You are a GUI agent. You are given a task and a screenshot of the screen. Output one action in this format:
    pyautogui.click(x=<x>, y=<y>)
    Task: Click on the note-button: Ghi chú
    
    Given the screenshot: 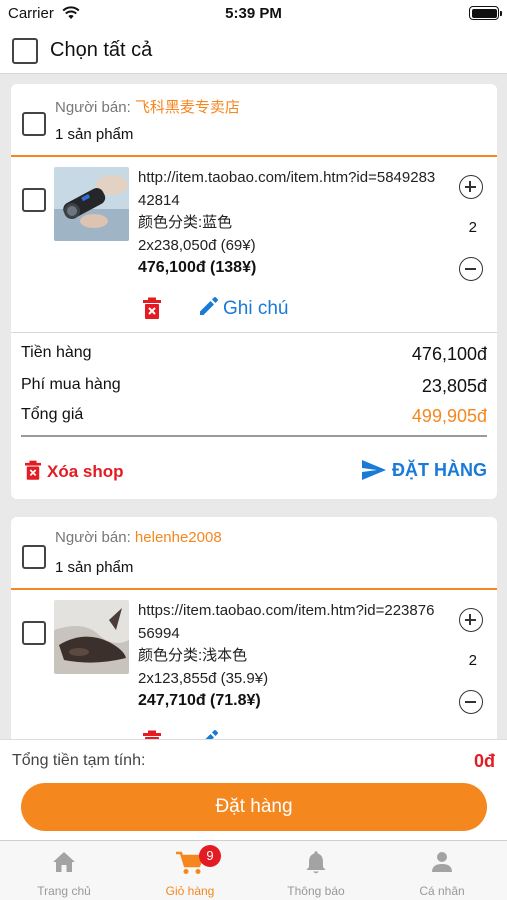 What is the action you would take?
    pyautogui.click(x=243, y=308)
    